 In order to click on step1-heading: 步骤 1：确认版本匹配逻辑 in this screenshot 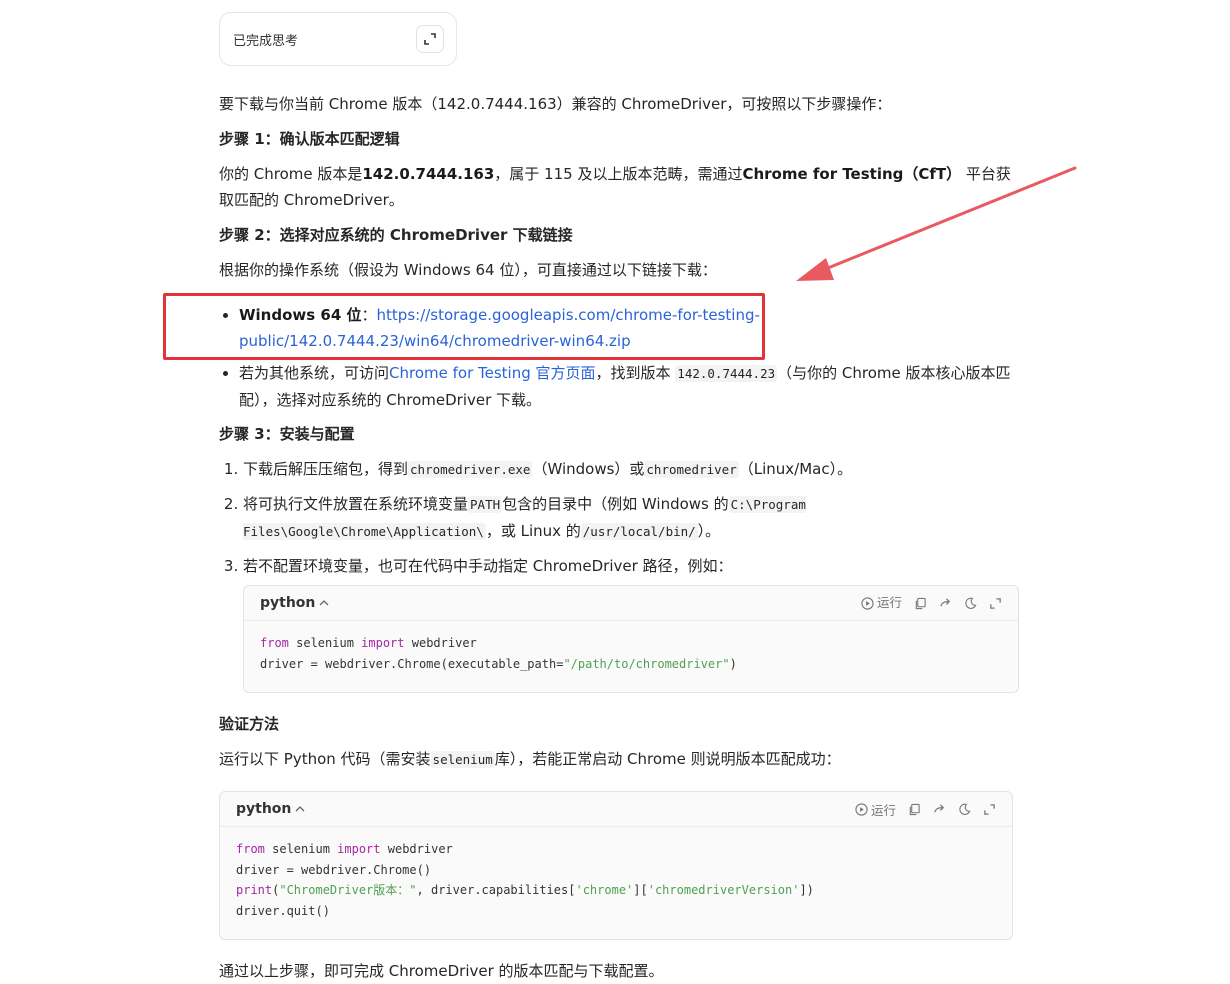, I will do `click(309, 139)`.